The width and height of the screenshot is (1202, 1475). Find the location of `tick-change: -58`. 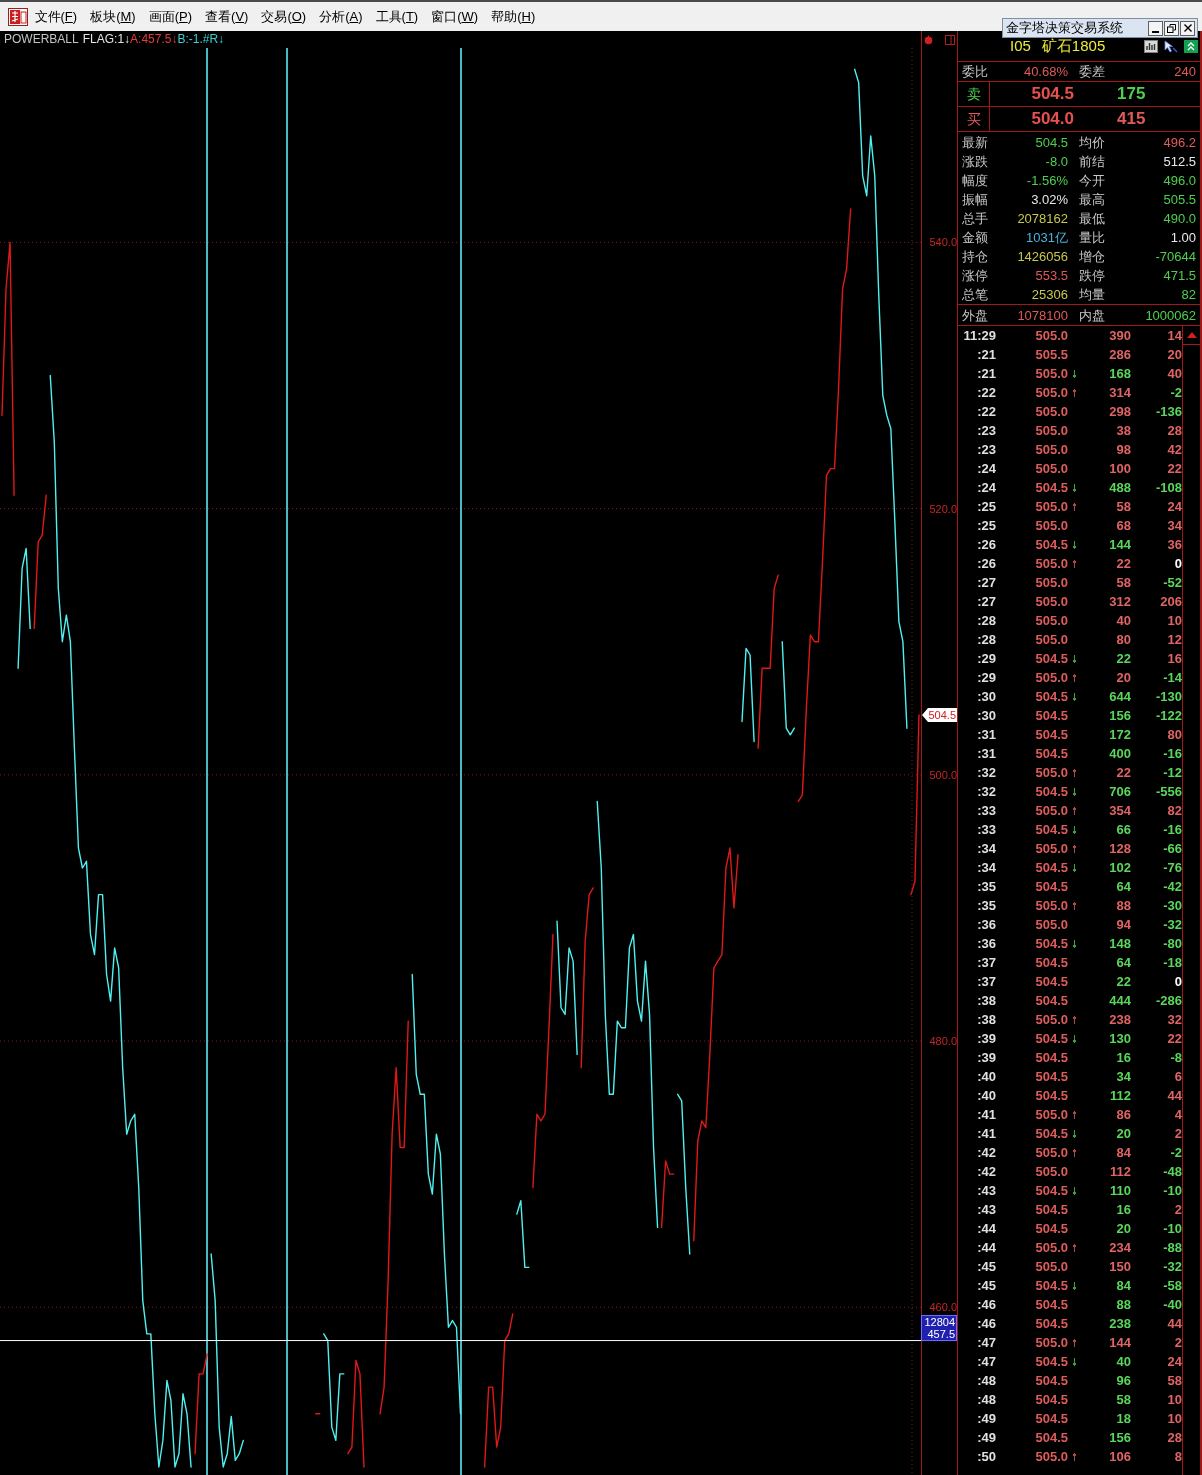

tick-change: -58 is located at coordinates (1172, 1286).